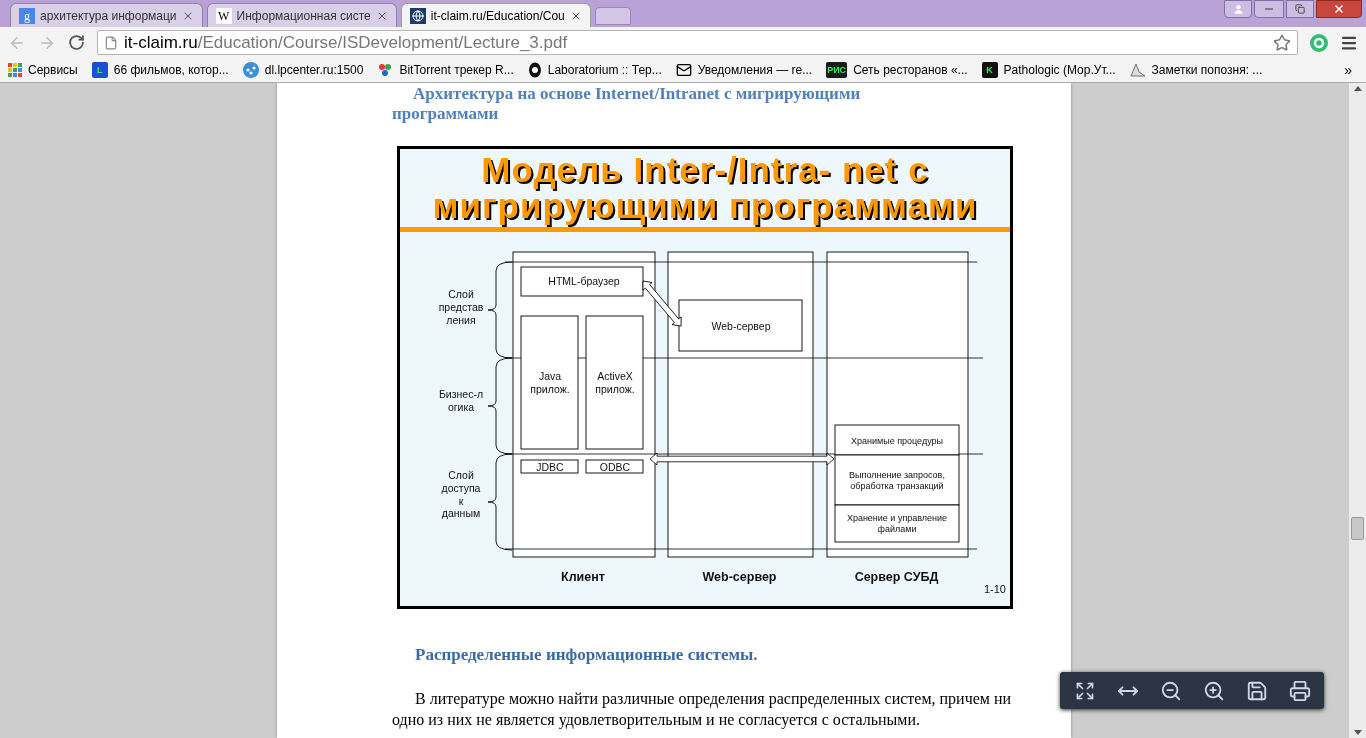  What do you see at coordinates (1282, 42) in the screenshot?
I see `bookmark-star-icon` at bounding box center [1282, 42].